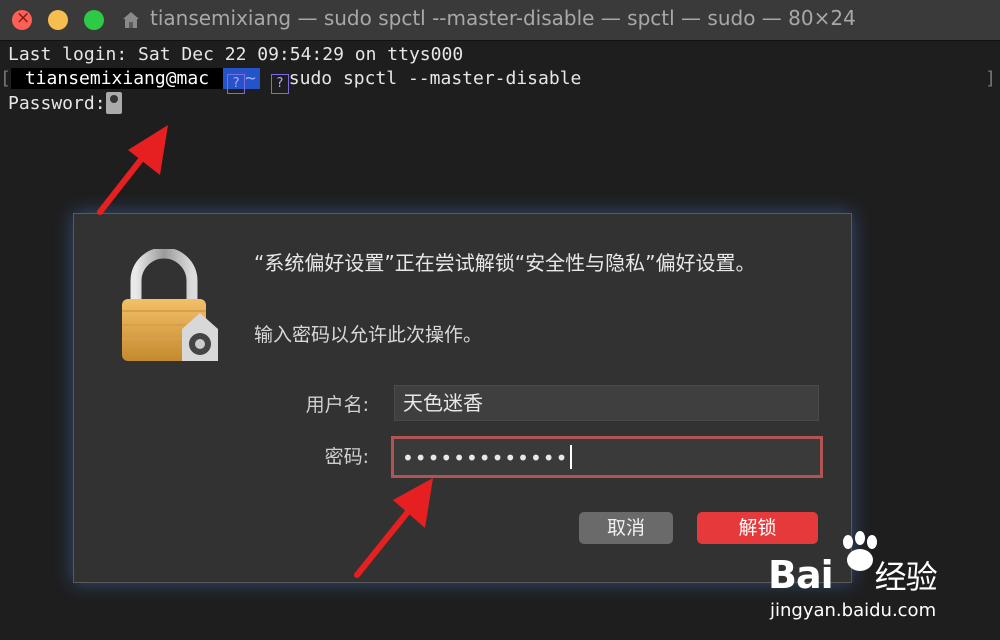 This screenshot has width=1000, height=640. Describe the element at coordinates (117, 78) in the screenshot. I see `prompt-user: tiansemixiang@mac` at that location.